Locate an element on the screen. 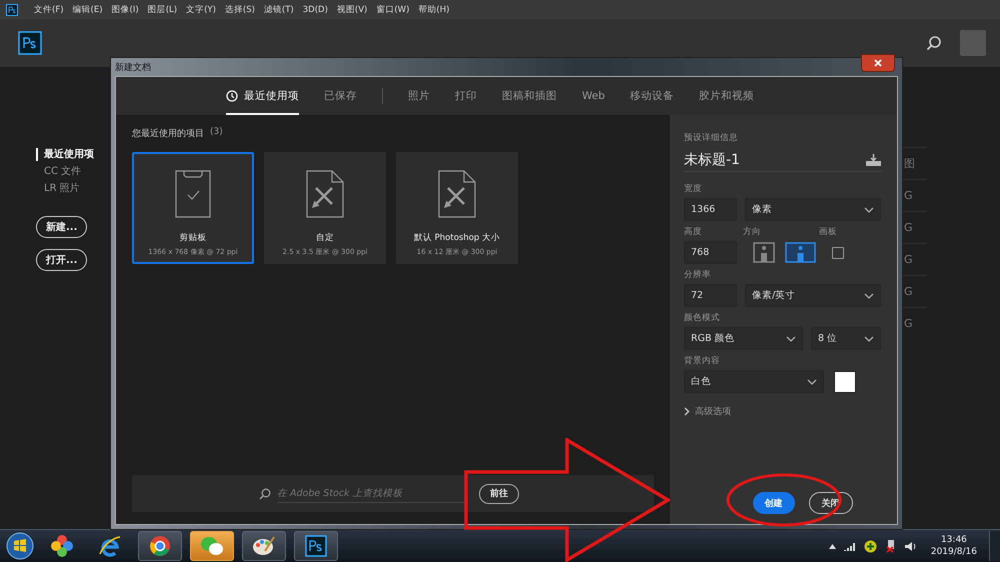  clock-date: 2019/8/16 is located at coordinates (953, 552).